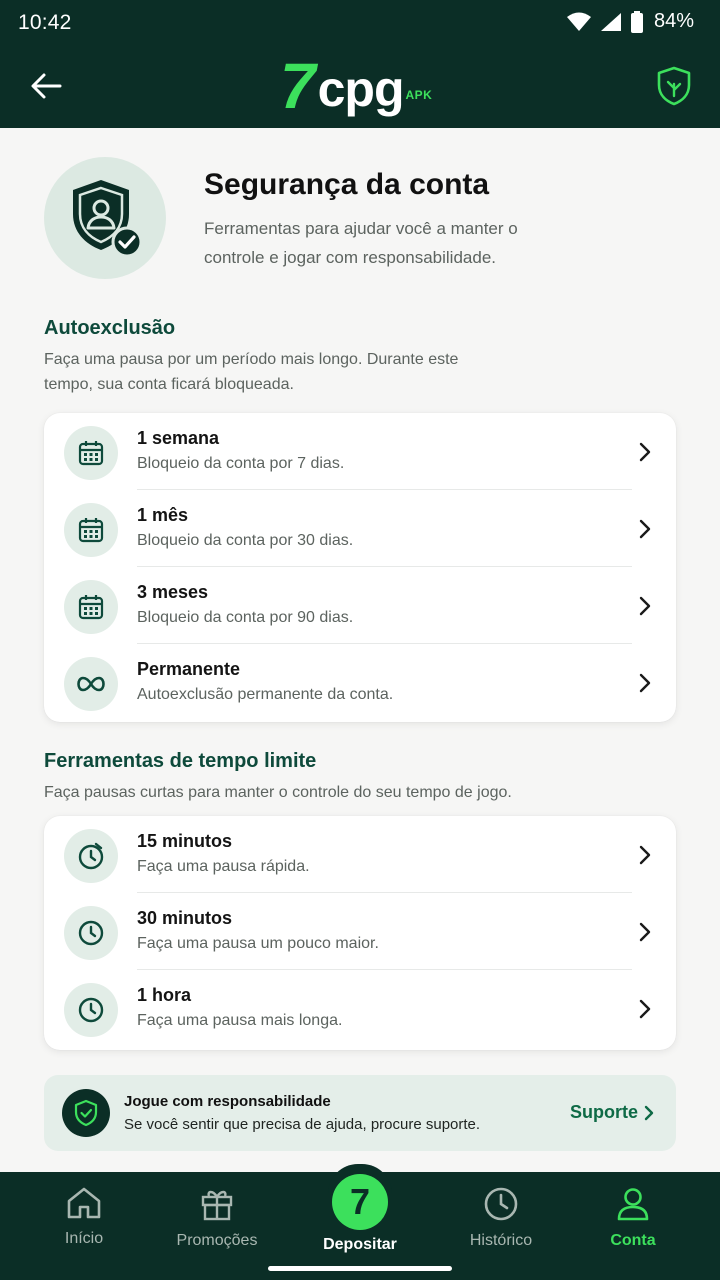  Describe the element at coordinates (173, 592) in the screenshot. I see `option-title: 3 meses` at that location.